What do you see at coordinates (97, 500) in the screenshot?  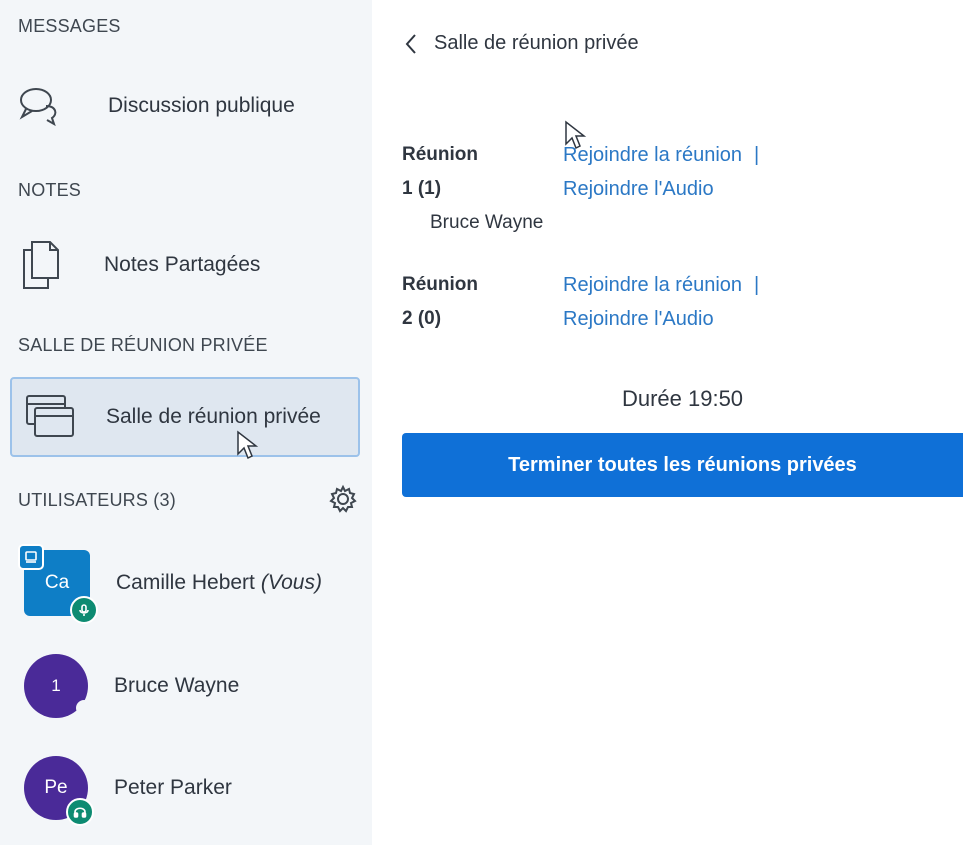 I see `users-section-title: UTILISATEURS (3)` at bounding box center [97, 500].